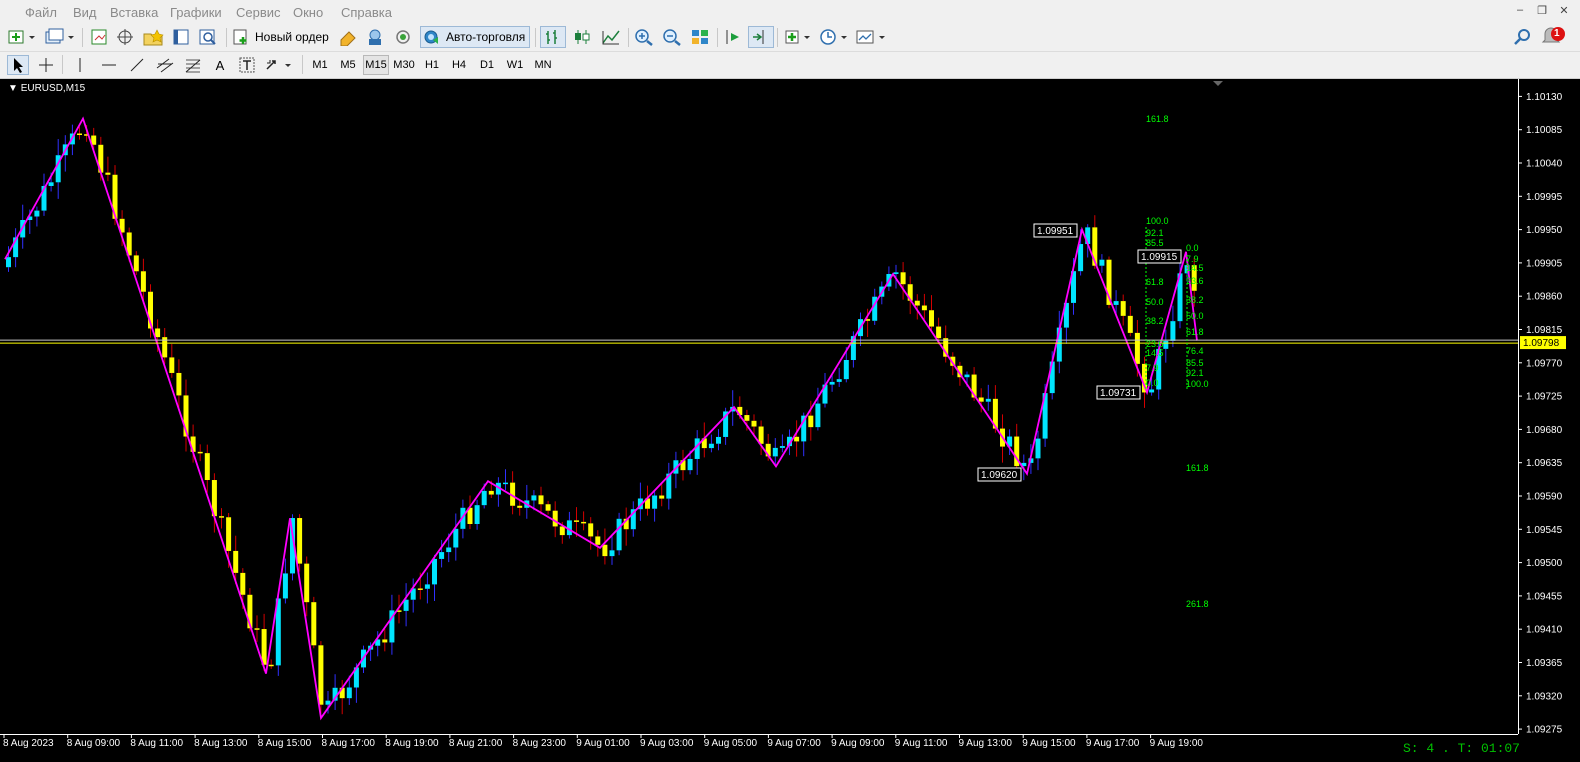  Describe the element at coordinates (1522, 37) in the screenshot. I see `search-icon` at that location.